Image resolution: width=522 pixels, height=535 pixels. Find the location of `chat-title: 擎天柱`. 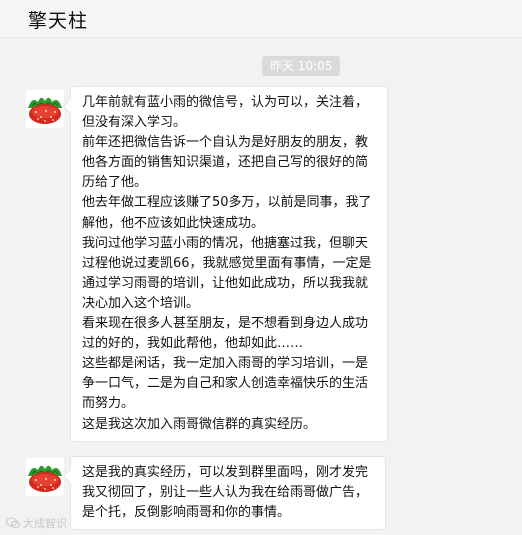

chat-title: 擎天柱 is located at coordinates (58, 21).